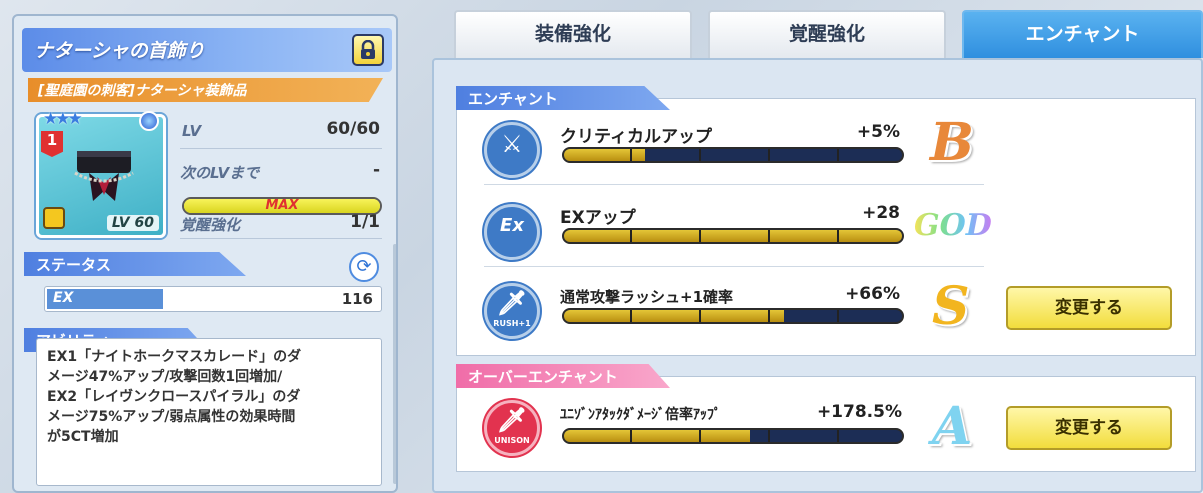 The image size is (1203, 493). Describe the element at coordinates (132, 223) in the screenshot. I see `card-level: LV 60` at that location.